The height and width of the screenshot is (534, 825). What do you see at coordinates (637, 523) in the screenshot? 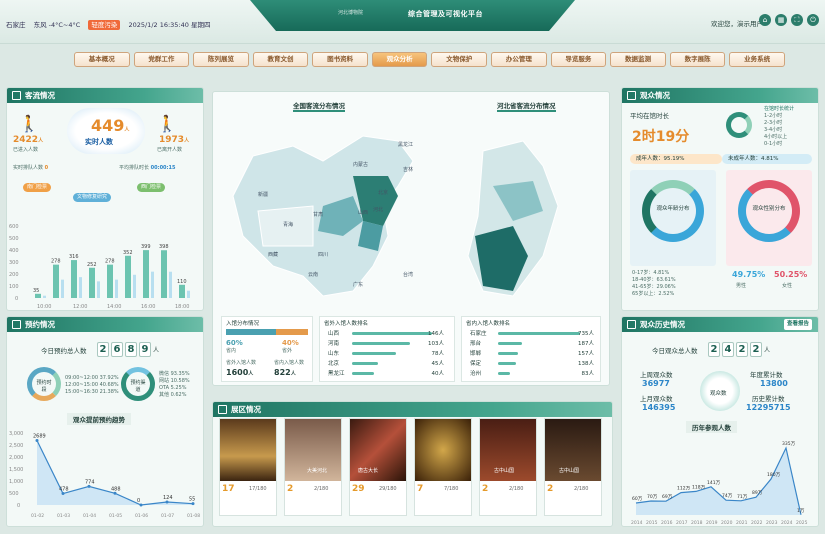
I see `history-x-label: 2014` at bounding box center [637, 523].